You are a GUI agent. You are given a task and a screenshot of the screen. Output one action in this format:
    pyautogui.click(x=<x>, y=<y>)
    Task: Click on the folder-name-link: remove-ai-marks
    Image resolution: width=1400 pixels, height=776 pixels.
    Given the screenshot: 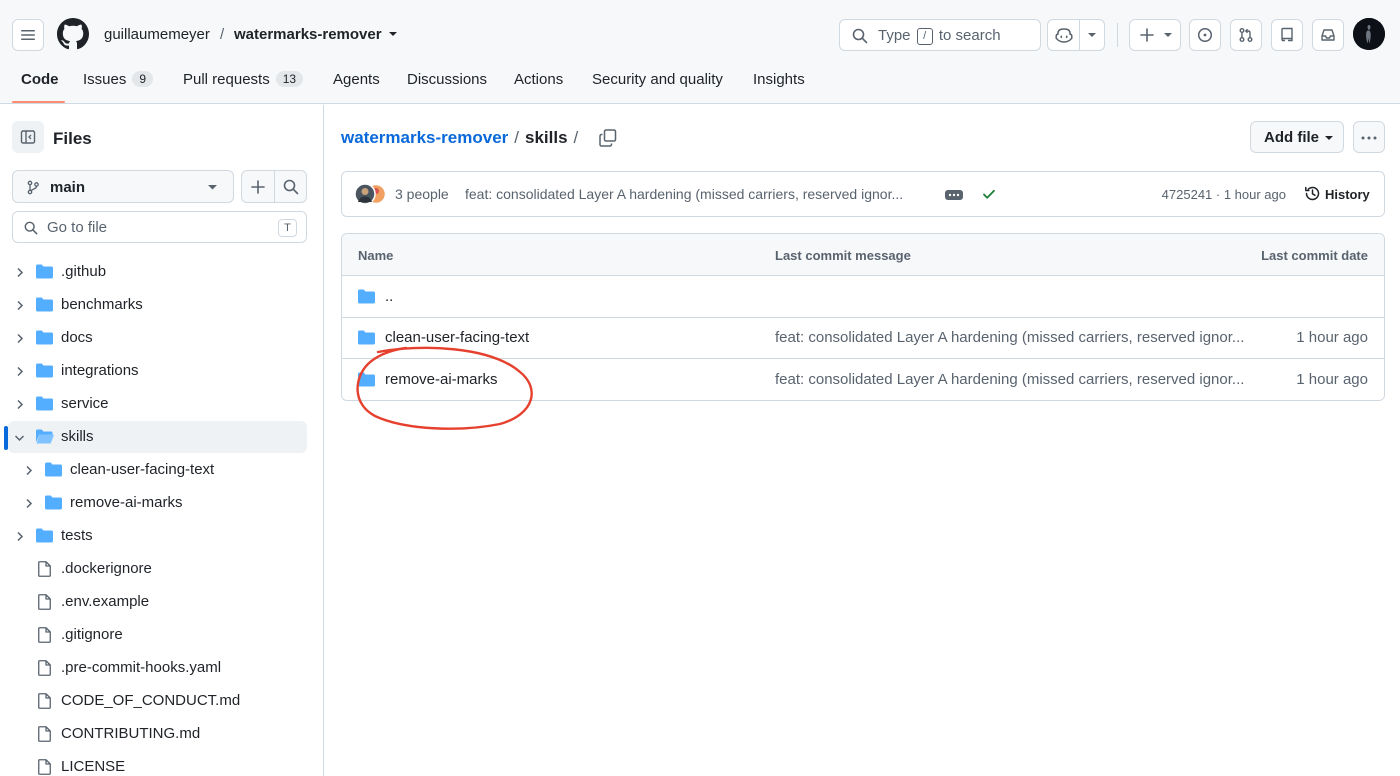 What is the action you would take?
    pyautogui.click(x=441, y=379)
    